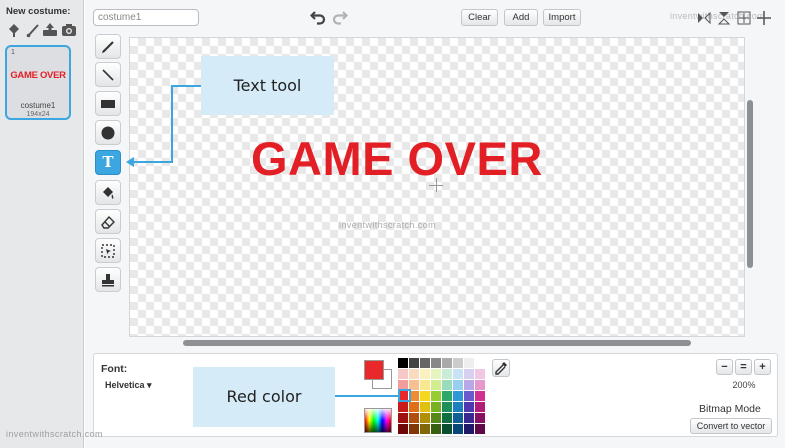 The height and width of the screenshot is (448, 785). I want to click on ellipse-tool, so click(108, 132).